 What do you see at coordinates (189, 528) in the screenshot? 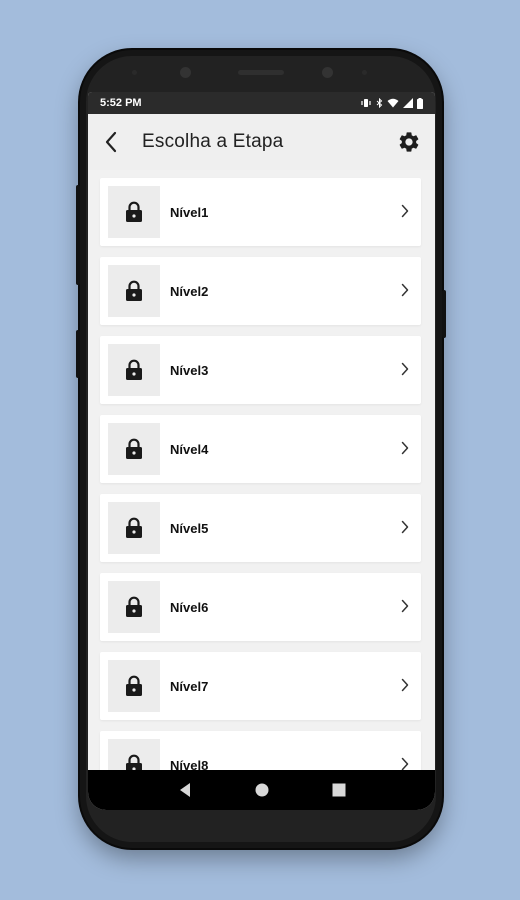
I see `level-label: Nível5` at bounding box center [189, 528].